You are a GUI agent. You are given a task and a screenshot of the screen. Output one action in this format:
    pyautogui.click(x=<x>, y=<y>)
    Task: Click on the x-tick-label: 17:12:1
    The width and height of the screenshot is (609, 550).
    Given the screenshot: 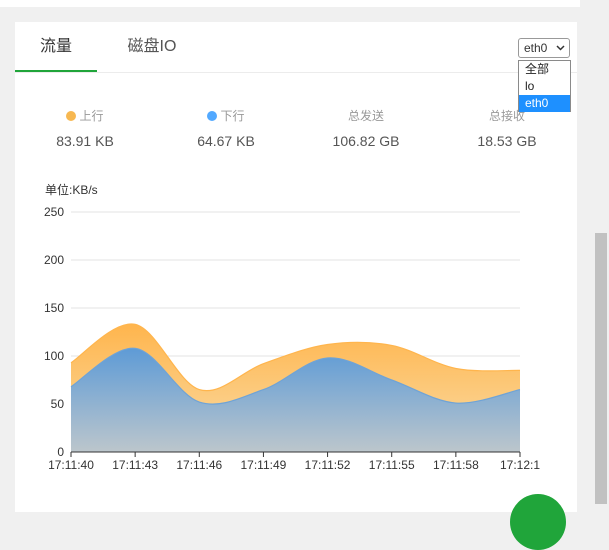 What is the action you would take?
    pyautogui.click(x=520, y=465)
    